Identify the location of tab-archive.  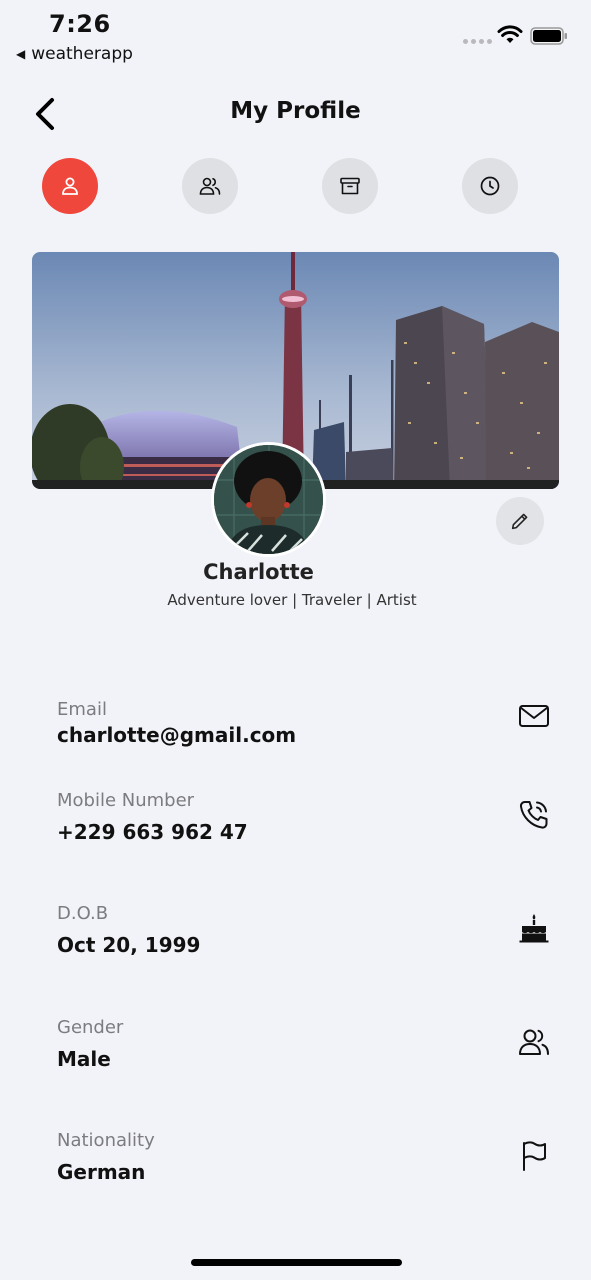
(350, 186).